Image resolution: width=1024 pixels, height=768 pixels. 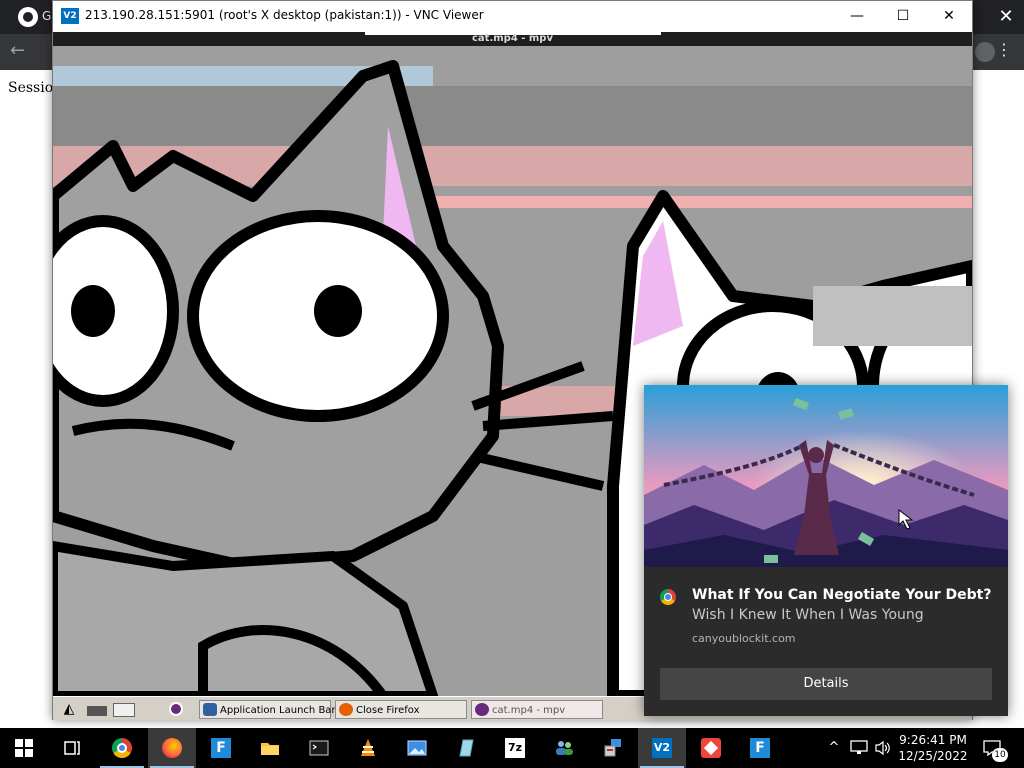 I want to click on mpv-window-title: cat.mp4 - mpv, so click(x=512, y=38).